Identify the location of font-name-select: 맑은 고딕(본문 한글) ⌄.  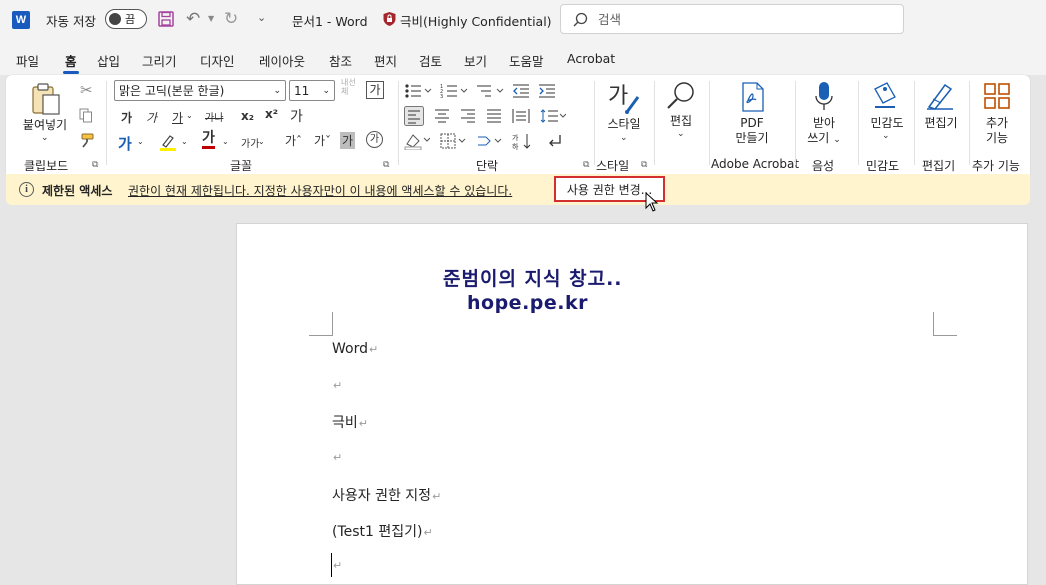
(200, 90).